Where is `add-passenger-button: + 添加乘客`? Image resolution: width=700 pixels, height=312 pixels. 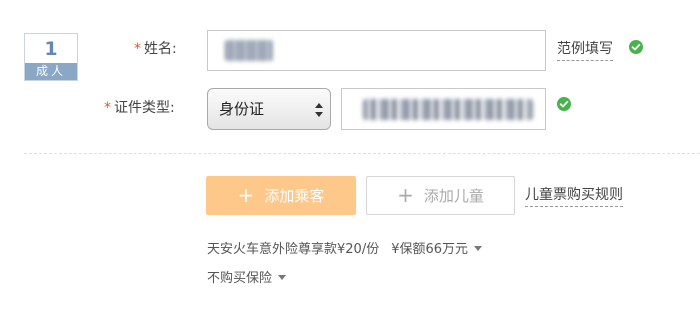 add-passenger-button: + 添加乘客 is located at coordinates (281, 195).